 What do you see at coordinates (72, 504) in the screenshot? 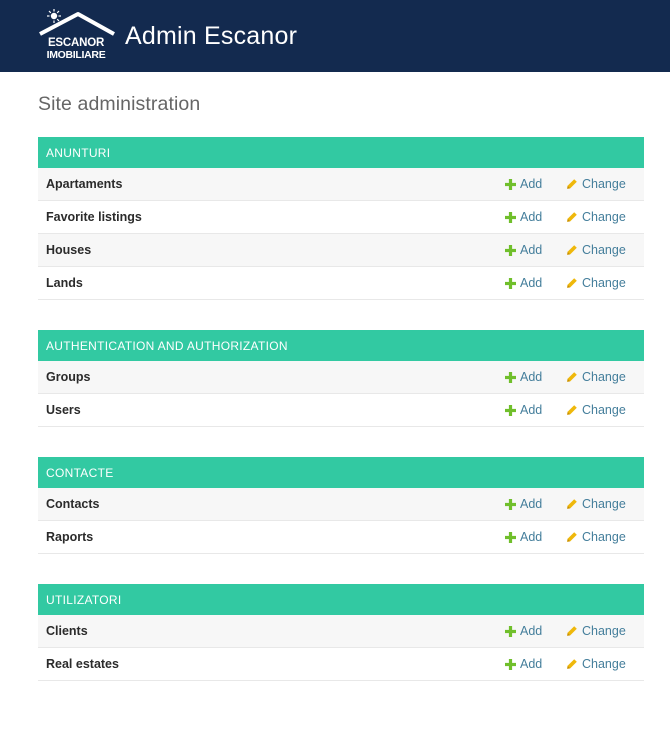
I see `model-link-contacts: Contacts` at bounding box center [72, 504].